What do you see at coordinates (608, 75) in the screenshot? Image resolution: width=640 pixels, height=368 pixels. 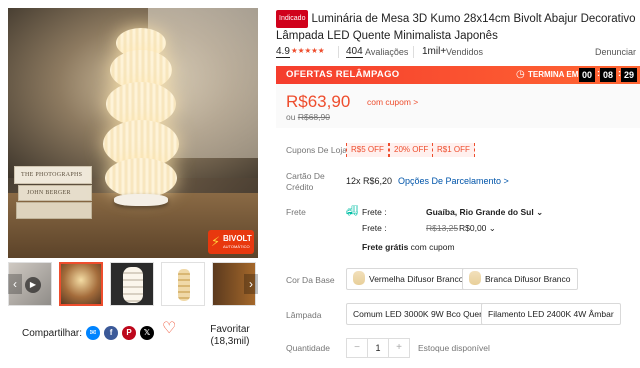 I see `timer-minutes: 08` at bounding box center [608, 75].